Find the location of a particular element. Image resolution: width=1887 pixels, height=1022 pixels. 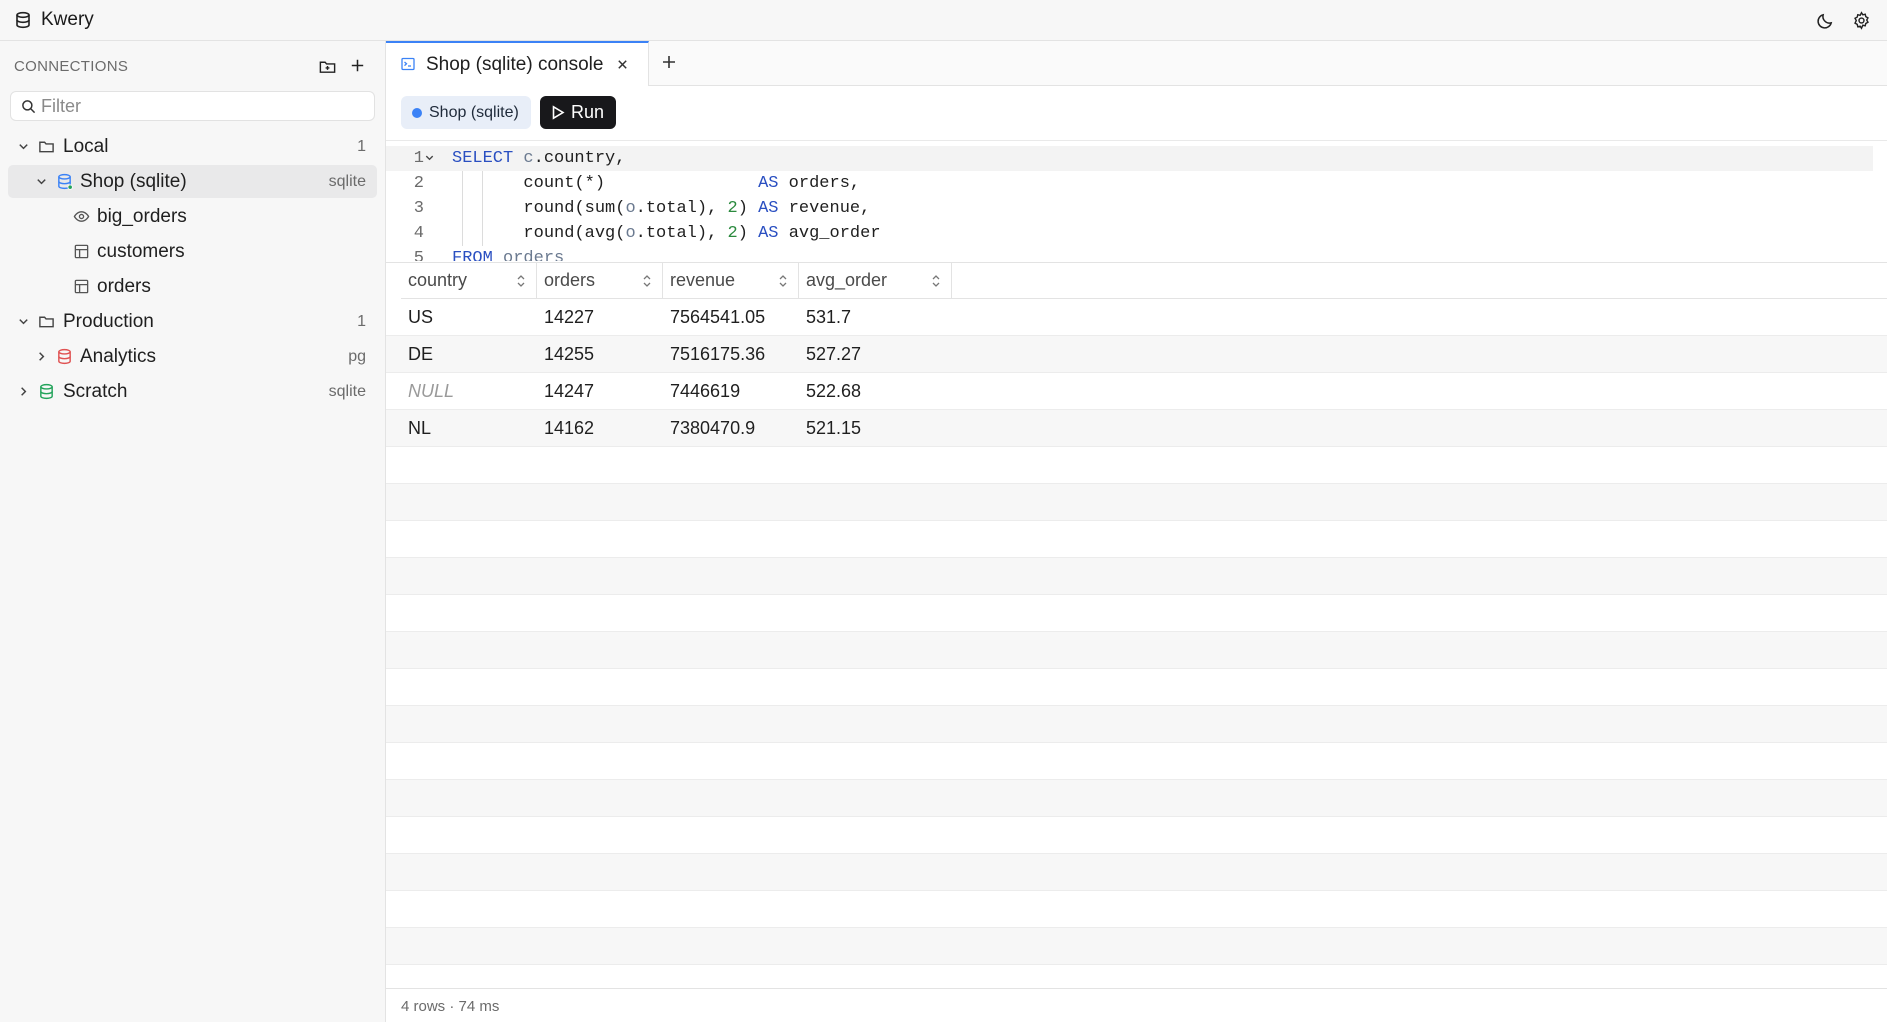

new-tab-icon is located at coordinates (669, 62).